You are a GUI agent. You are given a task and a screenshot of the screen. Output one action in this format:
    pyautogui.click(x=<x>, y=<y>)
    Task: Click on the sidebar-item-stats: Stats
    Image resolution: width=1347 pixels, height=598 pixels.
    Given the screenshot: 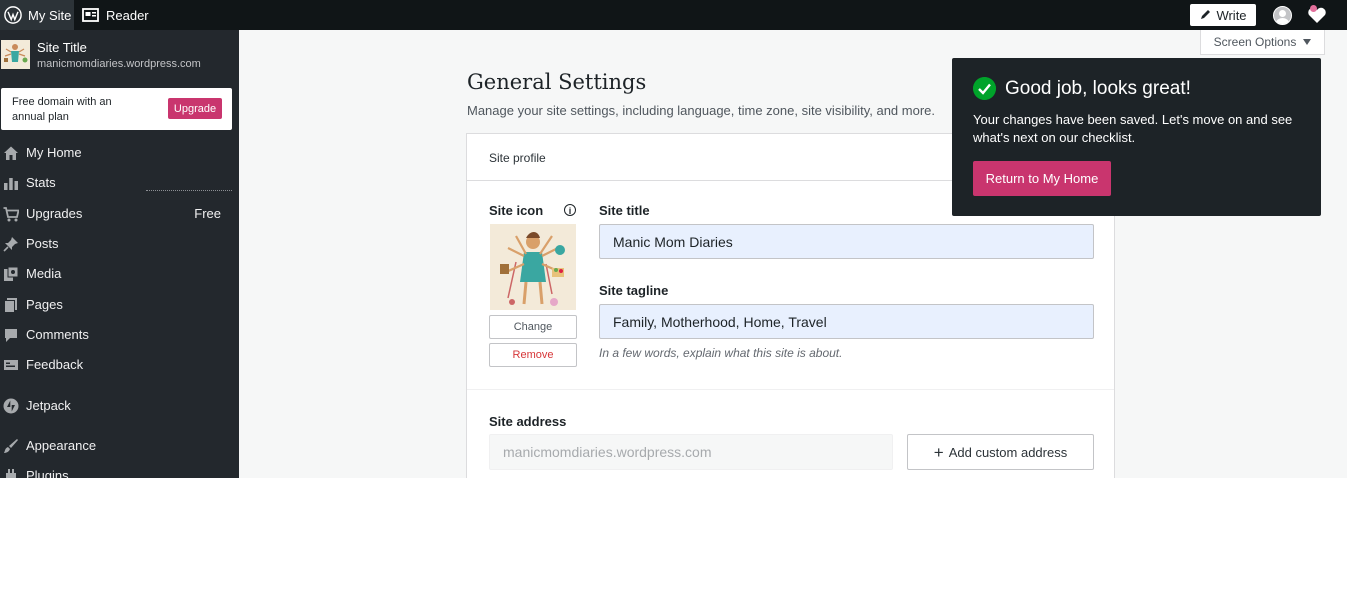 What is the action you would take?
    pyautogui.click(x=119, y=183)
    